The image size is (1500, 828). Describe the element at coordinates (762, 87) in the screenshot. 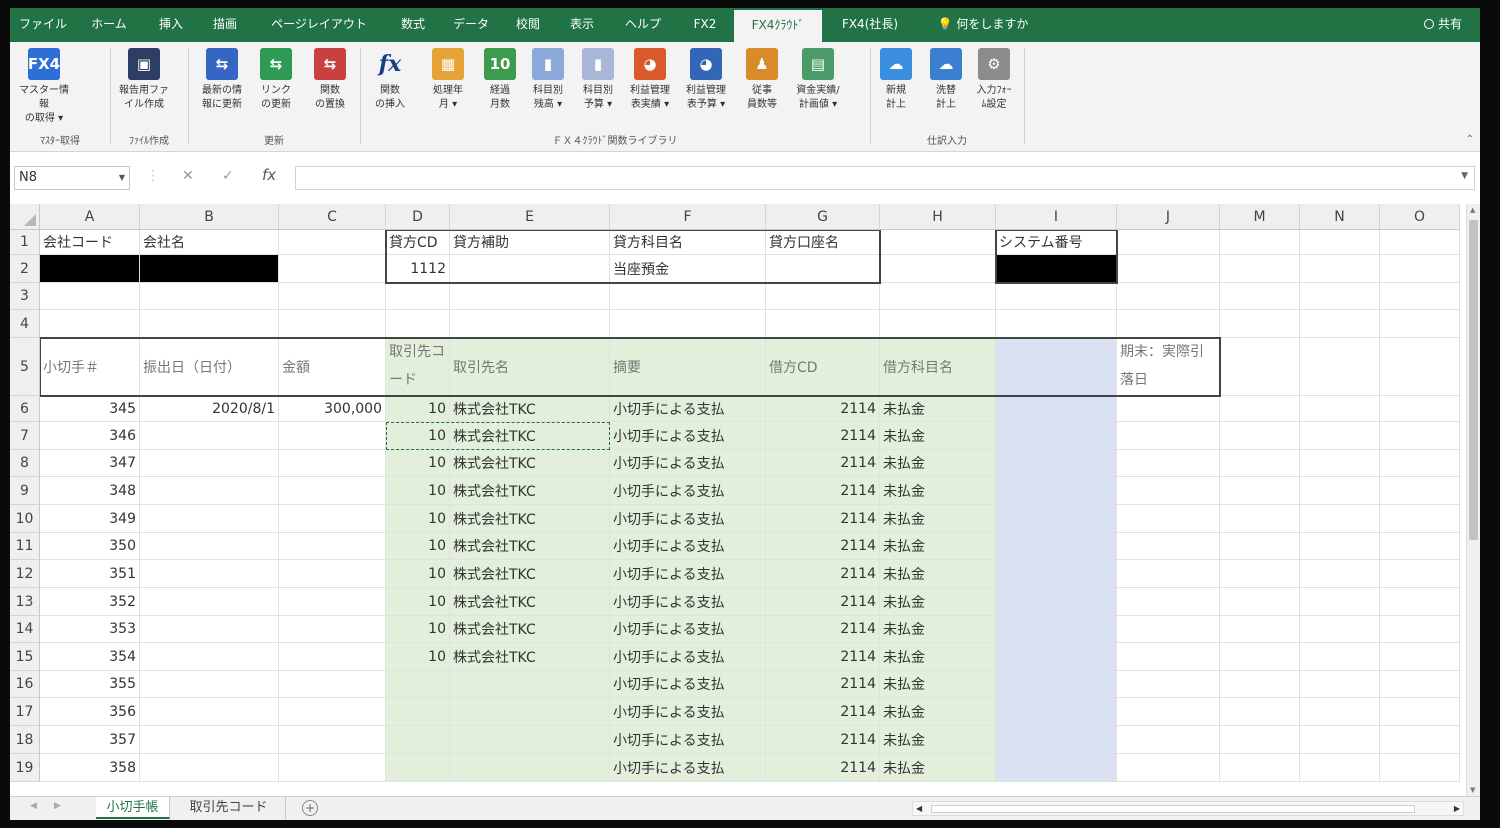

I see `staff-count-button: ♟ 従事 員数等` at that location.